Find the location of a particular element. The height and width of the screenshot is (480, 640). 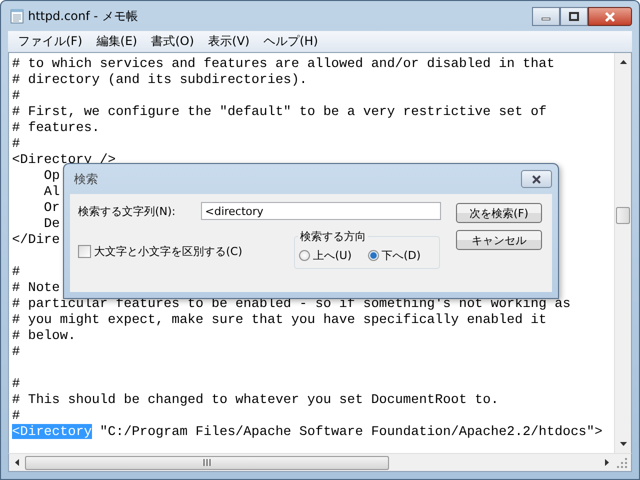

text-line: Al is located at coordinates (51, 191).